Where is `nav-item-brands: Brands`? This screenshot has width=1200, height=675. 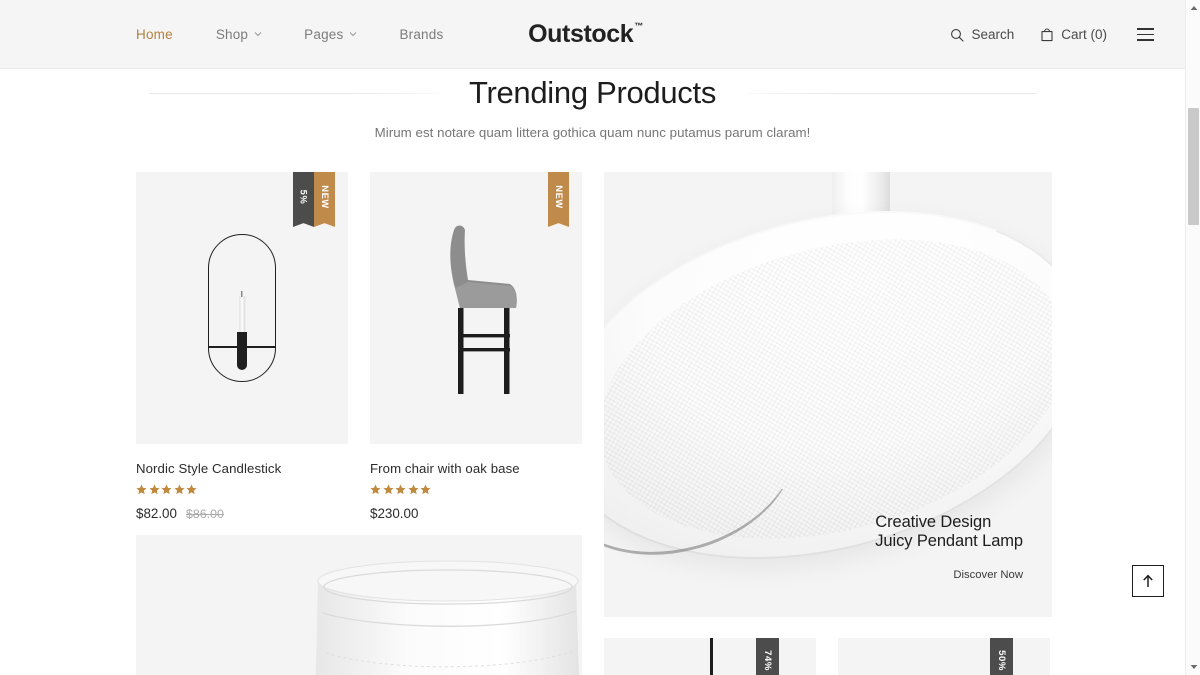
nav-item-brands: Brands is located at coordinates (425, 34).